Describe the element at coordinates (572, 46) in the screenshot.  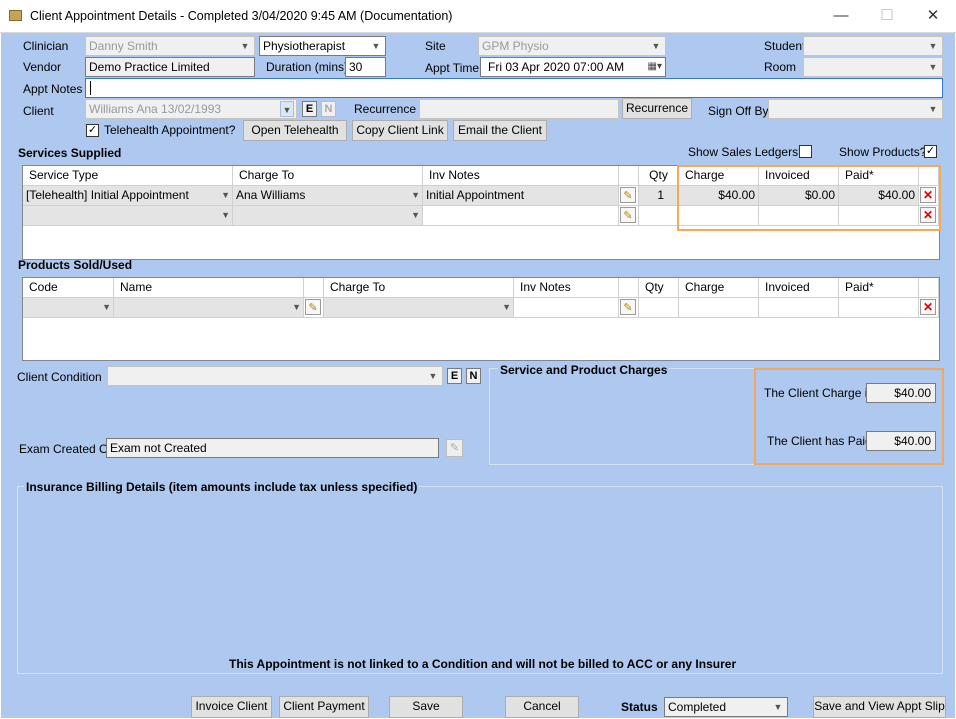
I see `site-dropdown: GPM Physio ▼` at that location.